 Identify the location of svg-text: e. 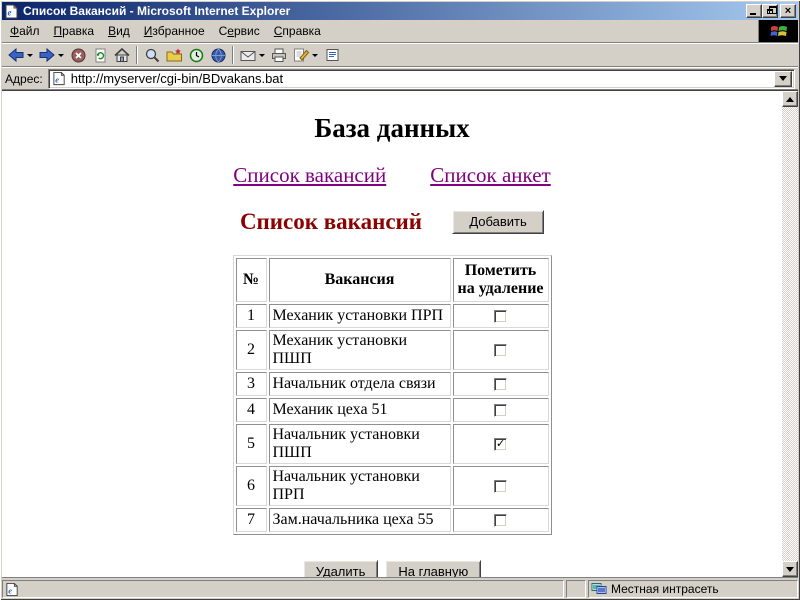
(57, 79).